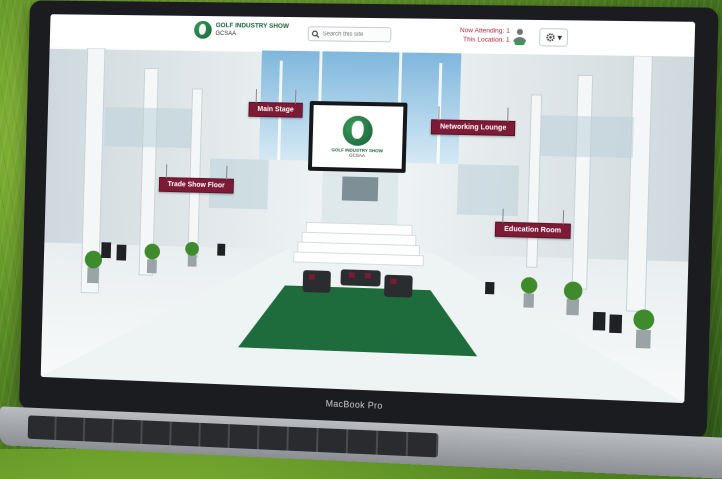  Describe the element at coordinates (226, 34) in the screenshot. I see `logo-subtitle: GCSAA` at that location.